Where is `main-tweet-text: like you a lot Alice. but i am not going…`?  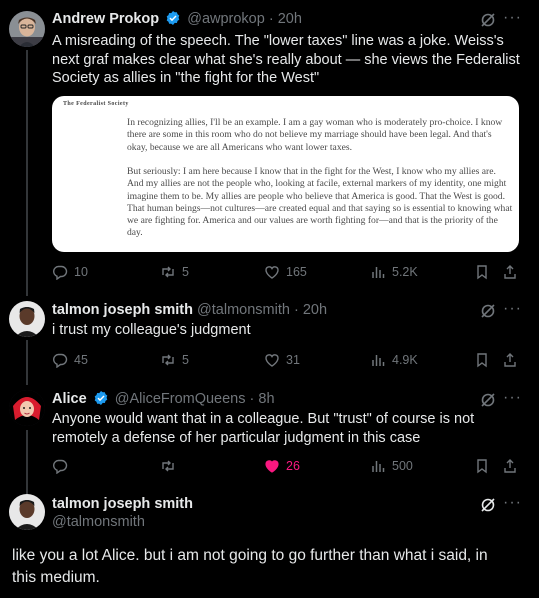
main-tweet-text: like you a lot Alice. but i am not going… is located at coordinates (250, 566).